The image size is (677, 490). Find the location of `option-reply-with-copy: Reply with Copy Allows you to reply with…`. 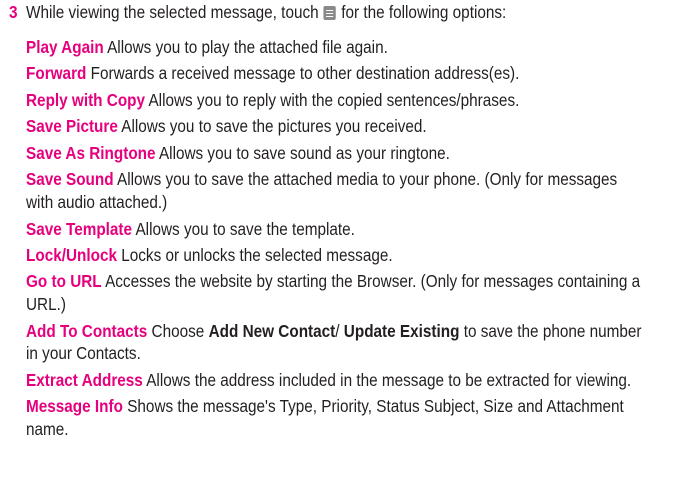

option-reply-with-copy: Reply with Copy Allows you to reply with… is located at coordinates (334, 100).